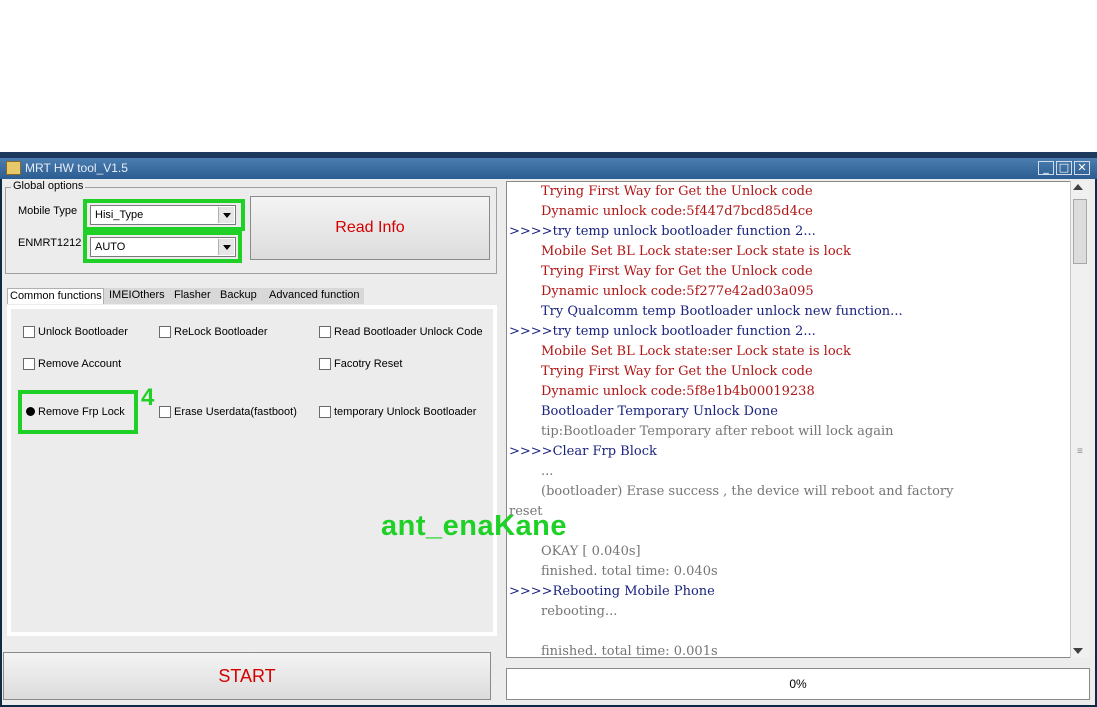 Image resolution: width=1097 pixels, height=707 pixels. I want to click on watermark-text: ant_enaKane, so click(474, 526).